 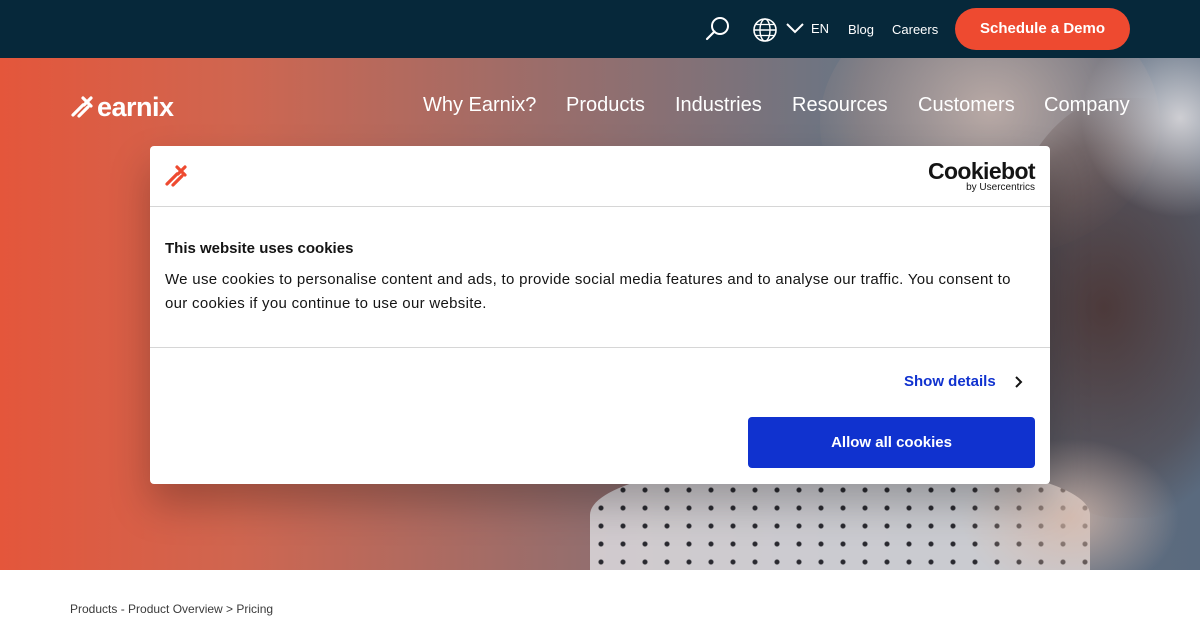 What do you see at coordinates (718, 29) in the screenshot?
I see `search-icon` at bounding box center [718, 29].